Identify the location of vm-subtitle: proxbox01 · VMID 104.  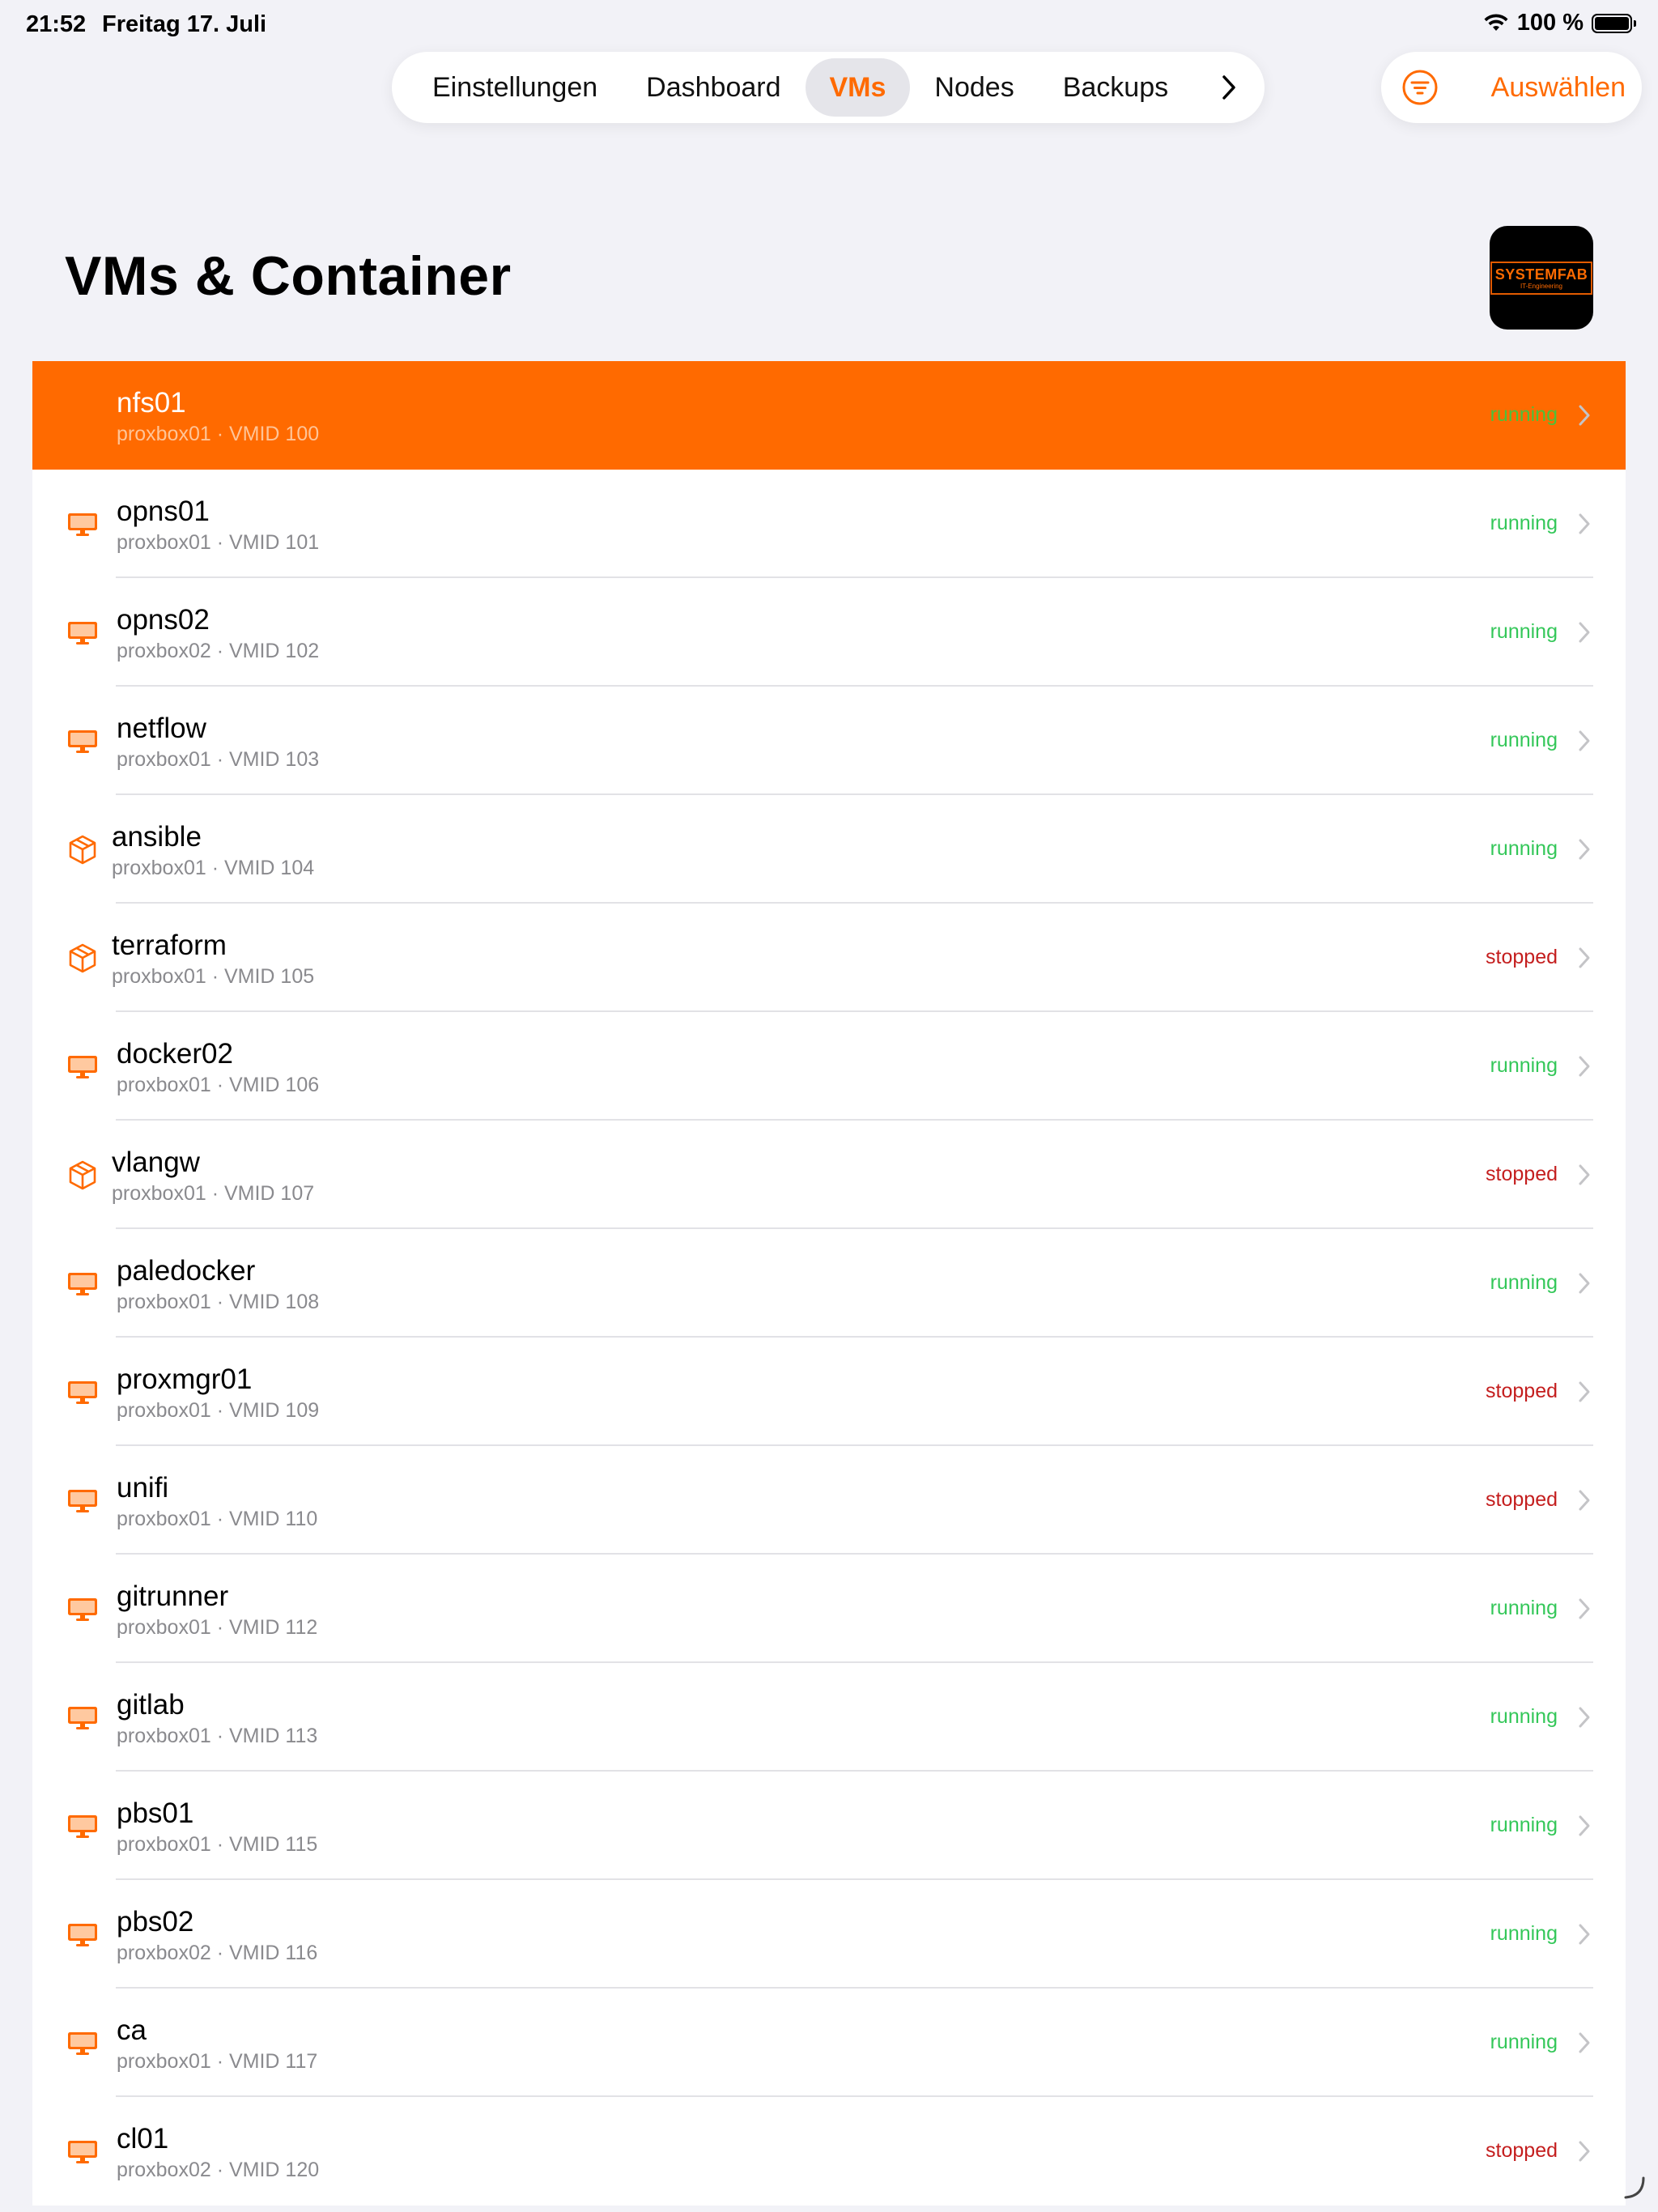
(213, 869).